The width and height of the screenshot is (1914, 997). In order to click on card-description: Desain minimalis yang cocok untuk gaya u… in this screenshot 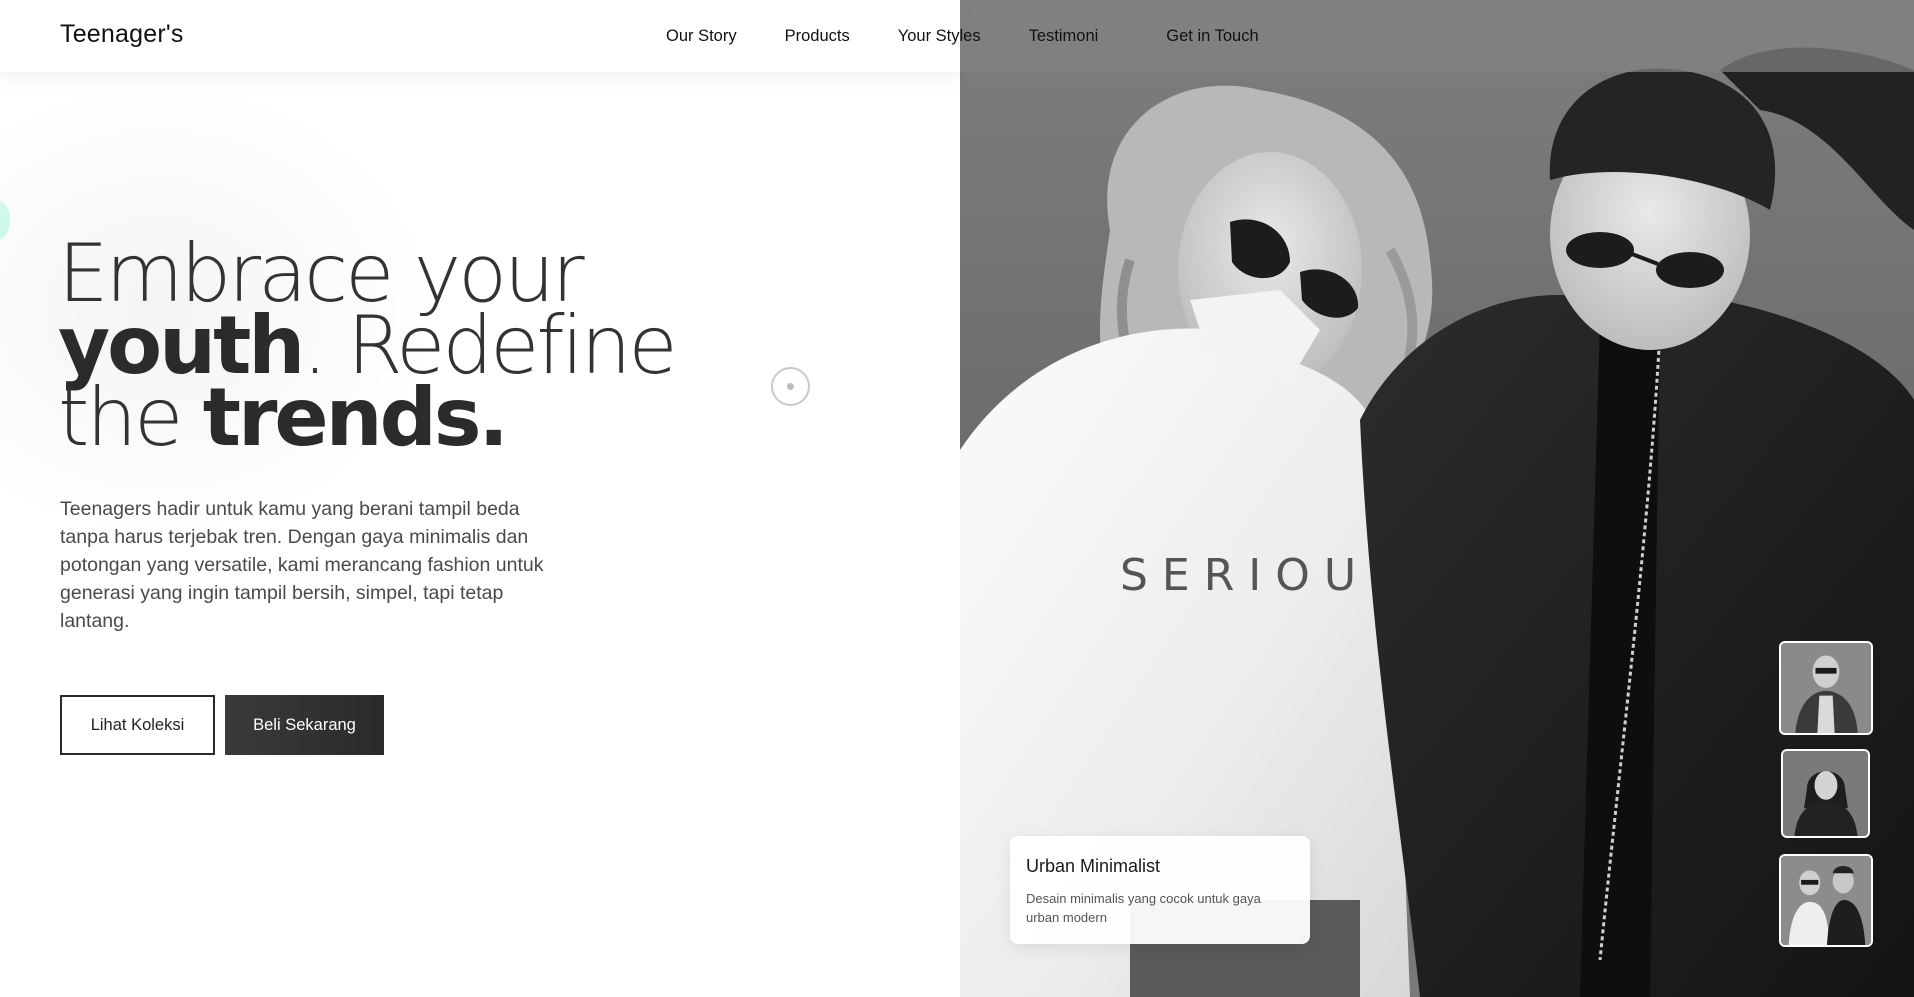, I will do `click(1143, 908)`.